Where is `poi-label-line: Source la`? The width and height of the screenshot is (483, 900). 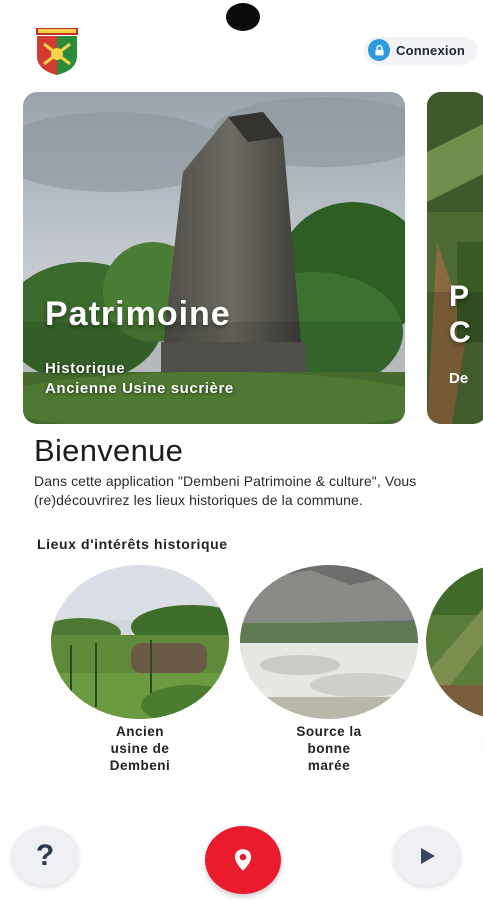
poi-label-line: Source la is located at coordinates (329, 731).